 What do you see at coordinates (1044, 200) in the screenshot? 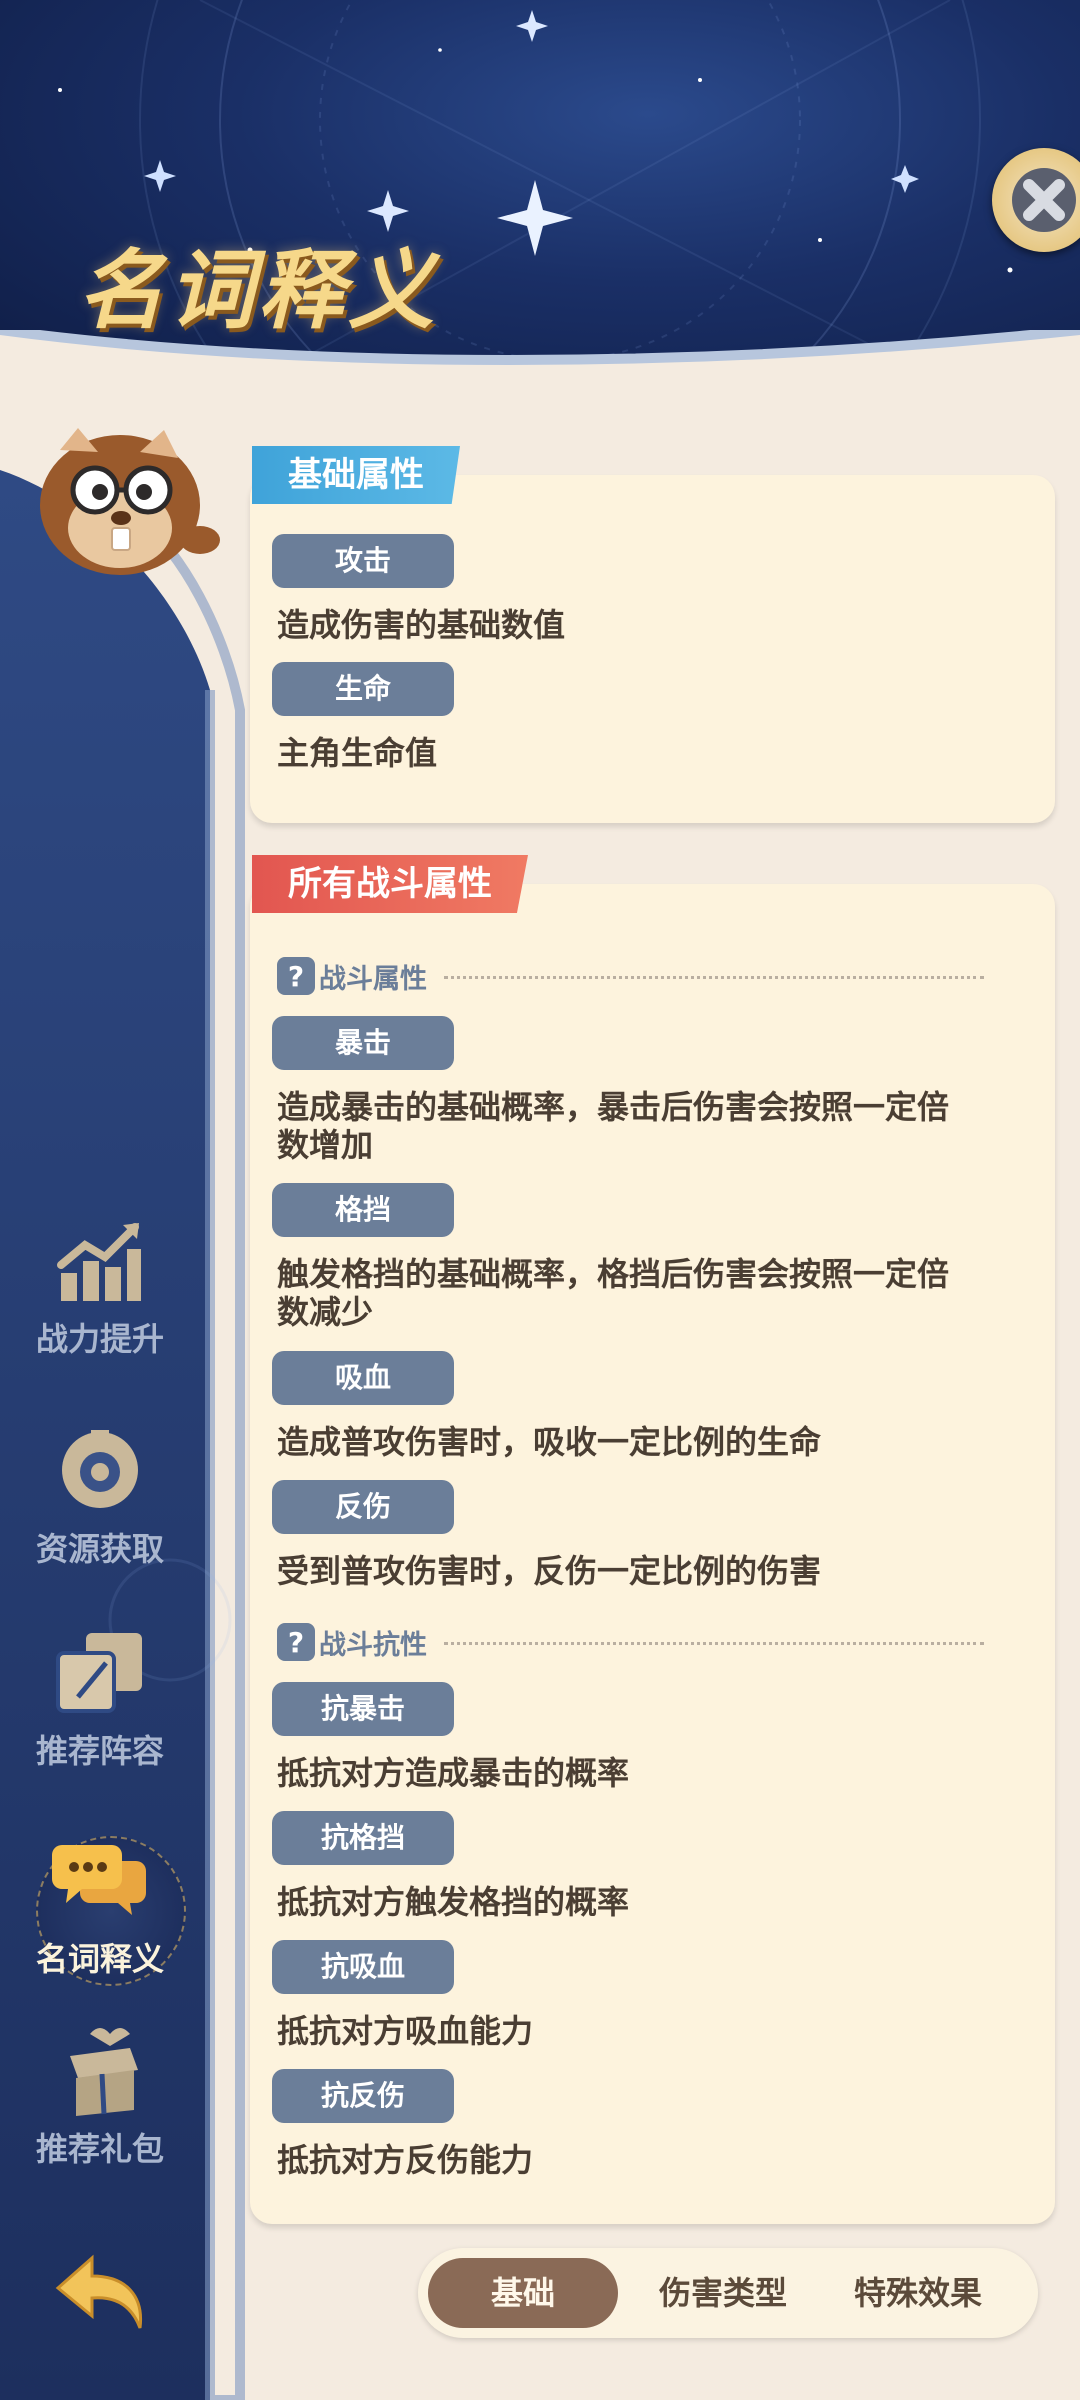
I see `close-icon` at bounding box center [1044, 200].